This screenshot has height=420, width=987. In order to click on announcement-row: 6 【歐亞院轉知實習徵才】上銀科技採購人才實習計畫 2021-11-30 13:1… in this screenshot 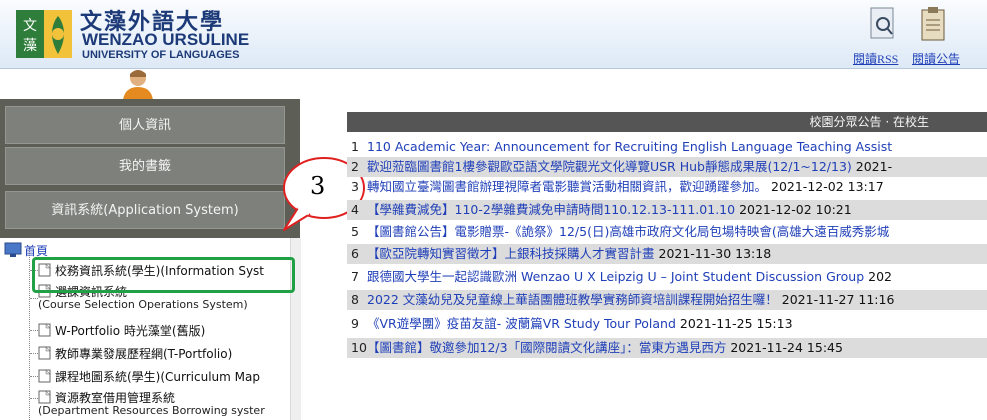, I will do `click(667, 254)`.